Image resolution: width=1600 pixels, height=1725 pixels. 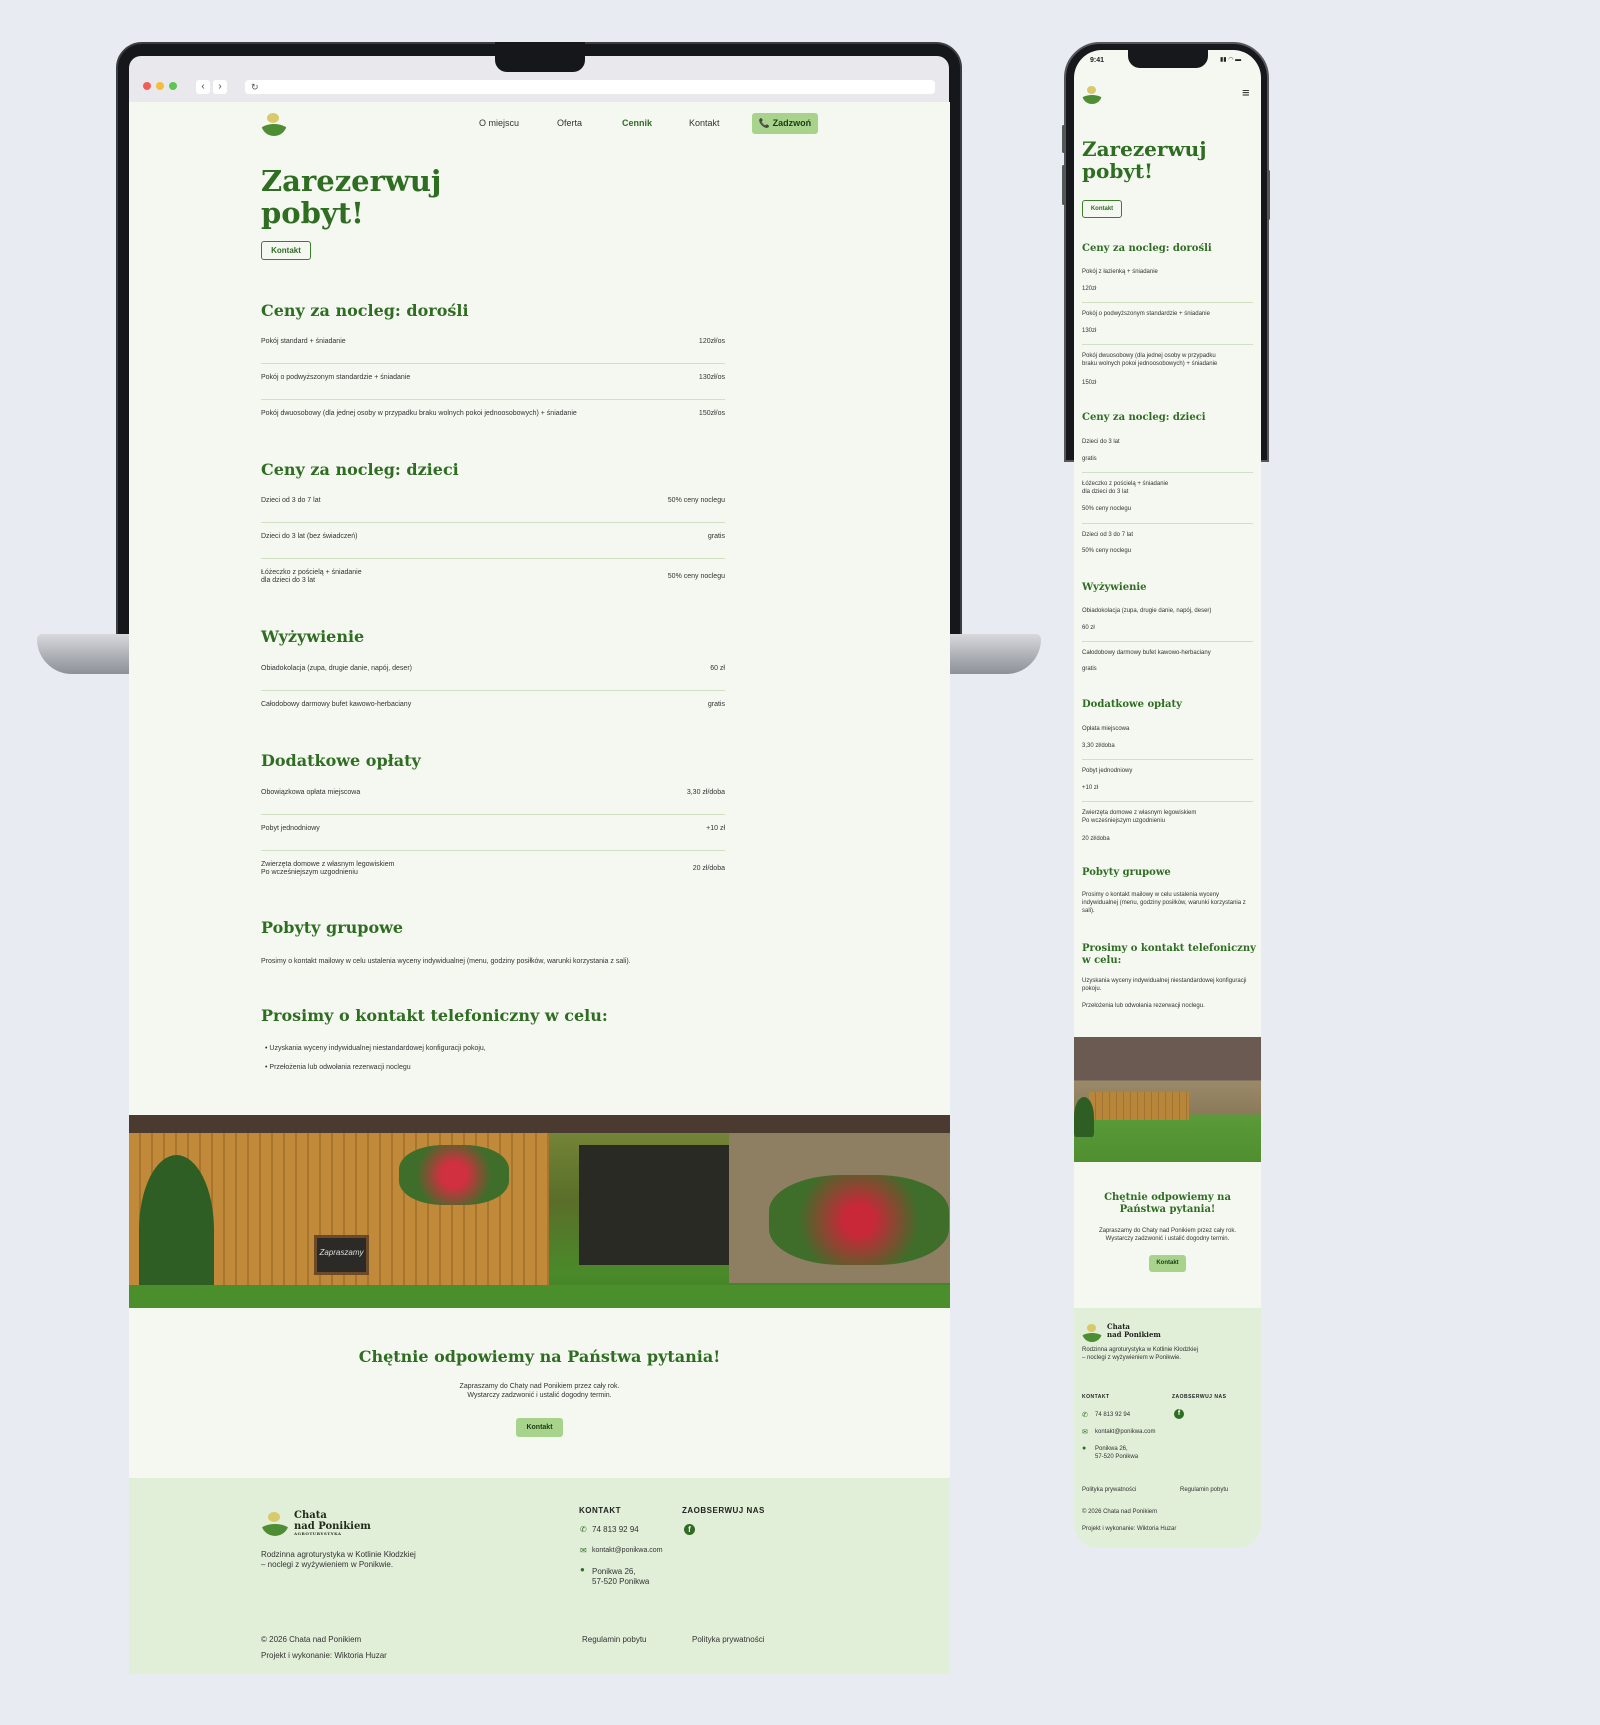 What do you see at coordinates (493, 802) in the screenshot?
I see `price-row: Obowiązkowa opłata miejscowa 3,30 zł/doba` at bounding box center [493, 802].